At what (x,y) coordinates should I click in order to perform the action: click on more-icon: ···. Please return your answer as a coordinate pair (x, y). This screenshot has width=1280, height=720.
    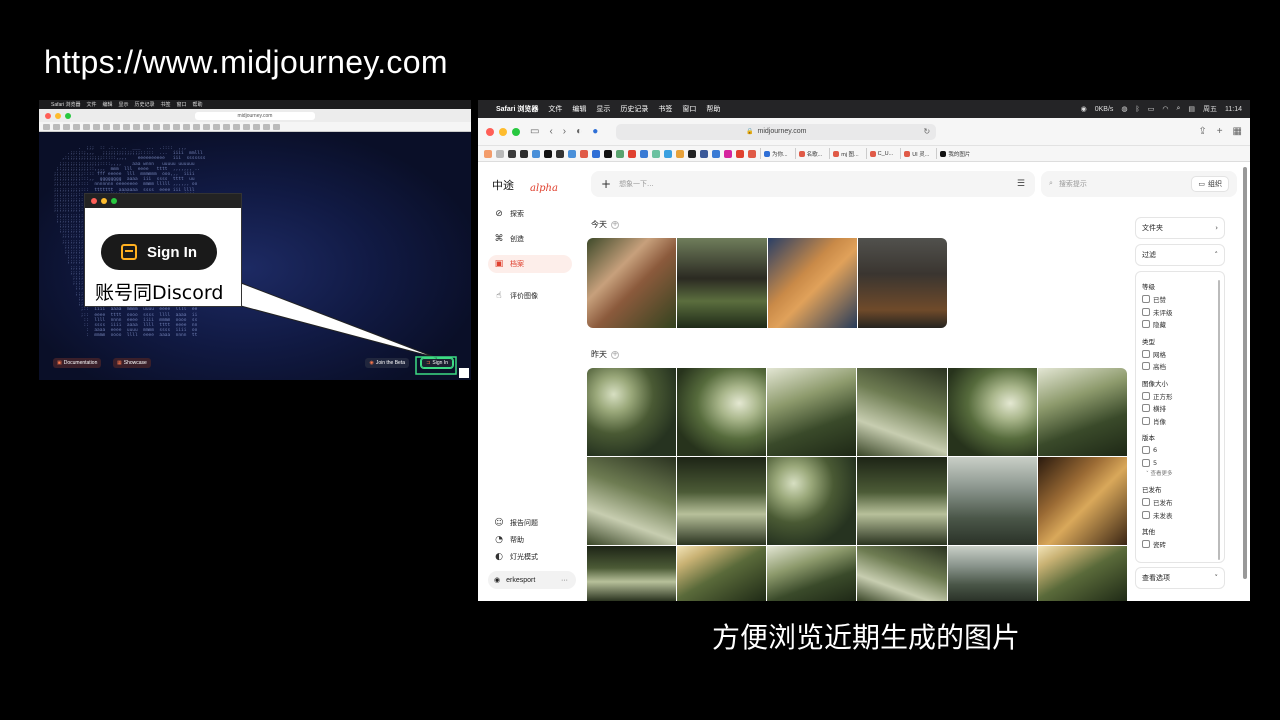
    Looking at the image, I should click on (564, 580).